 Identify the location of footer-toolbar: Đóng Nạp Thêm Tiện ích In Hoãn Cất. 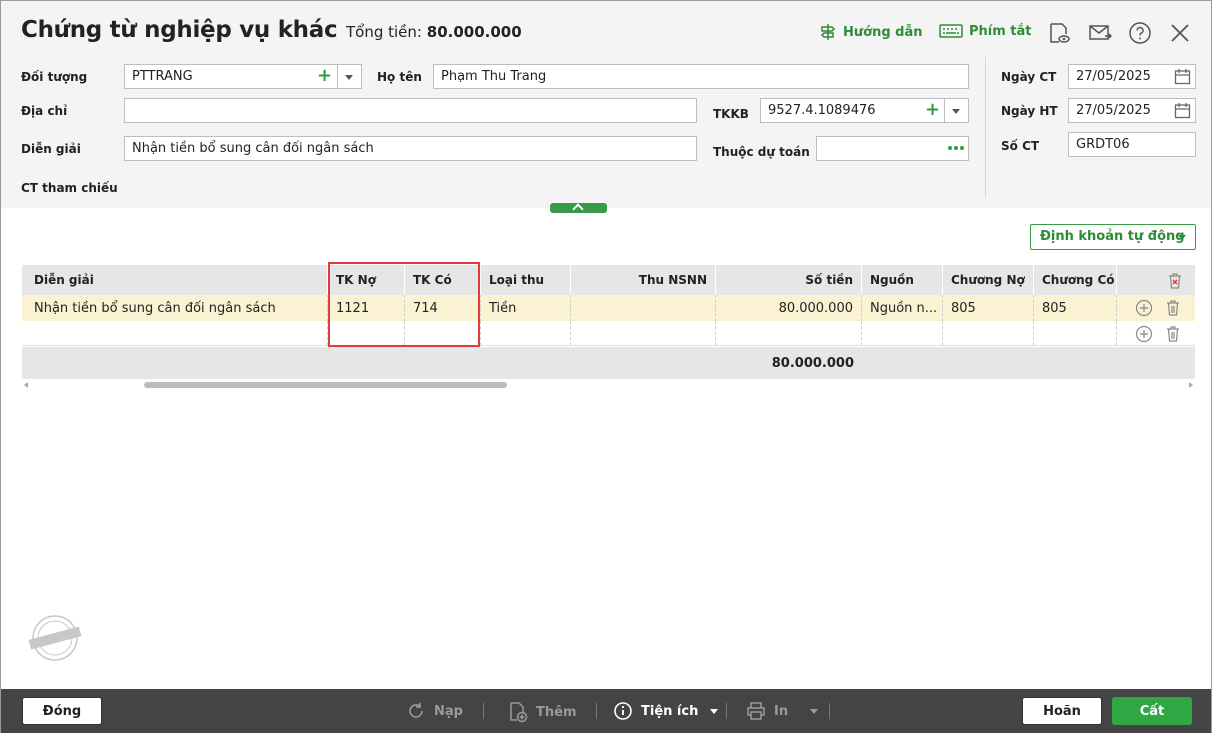
(606, 711).